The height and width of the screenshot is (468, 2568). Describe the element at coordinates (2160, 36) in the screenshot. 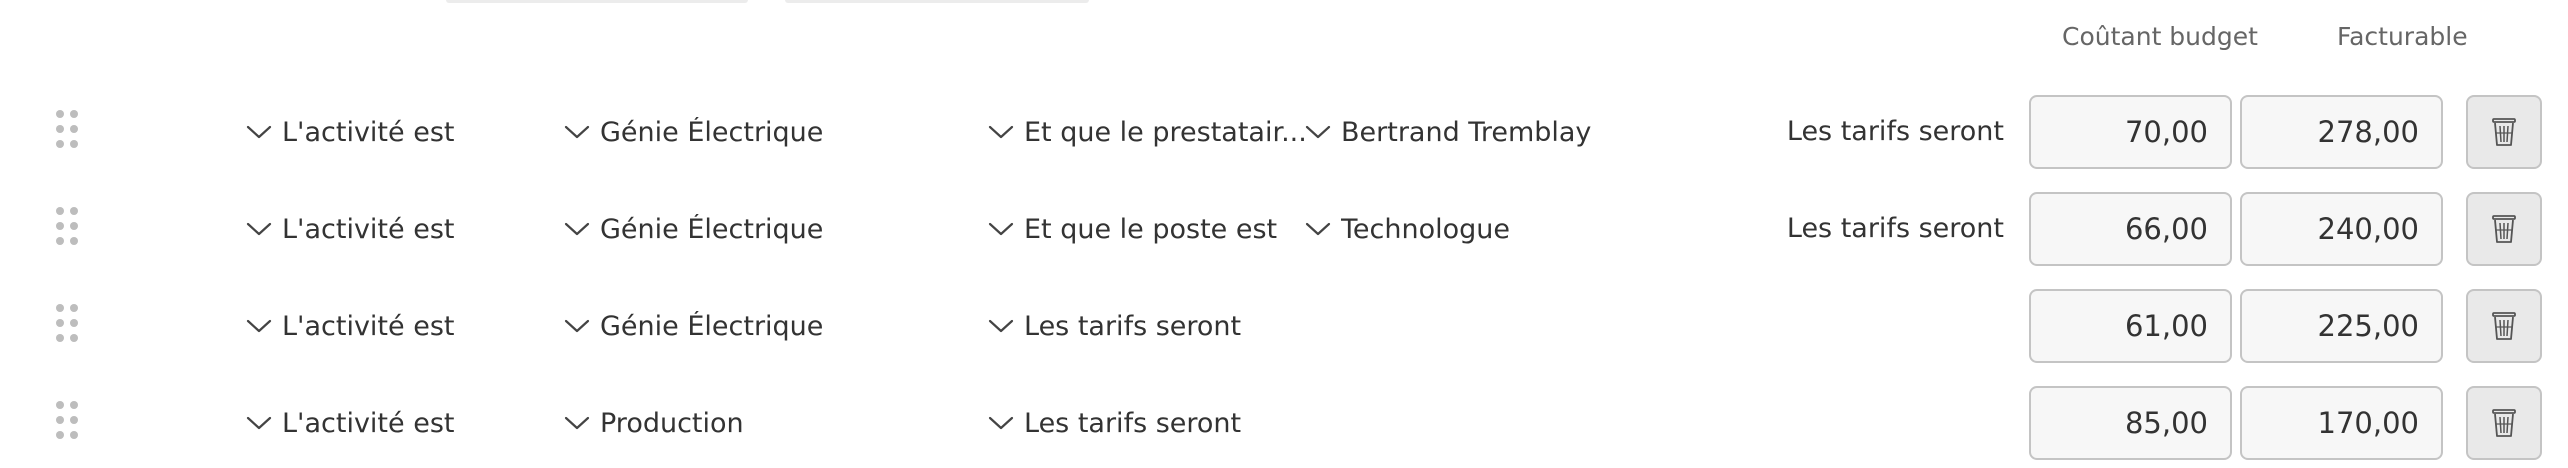

I see `column-header-cost-budget: Coûtant budget` at that location.